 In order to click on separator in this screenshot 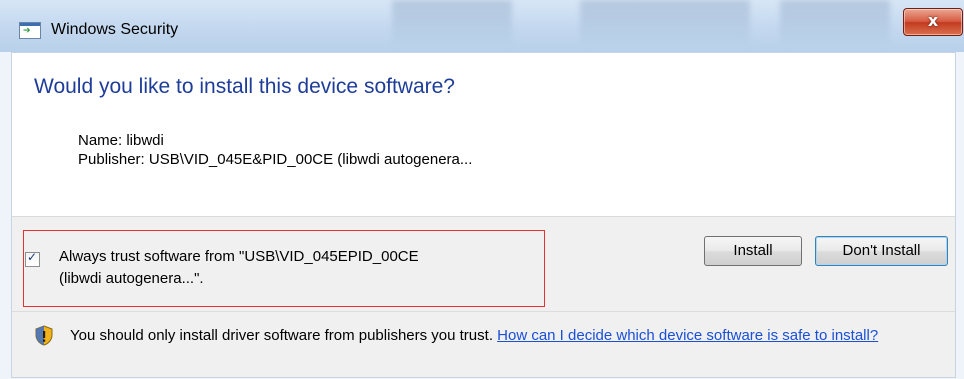, I will do `click(483, 311)`.